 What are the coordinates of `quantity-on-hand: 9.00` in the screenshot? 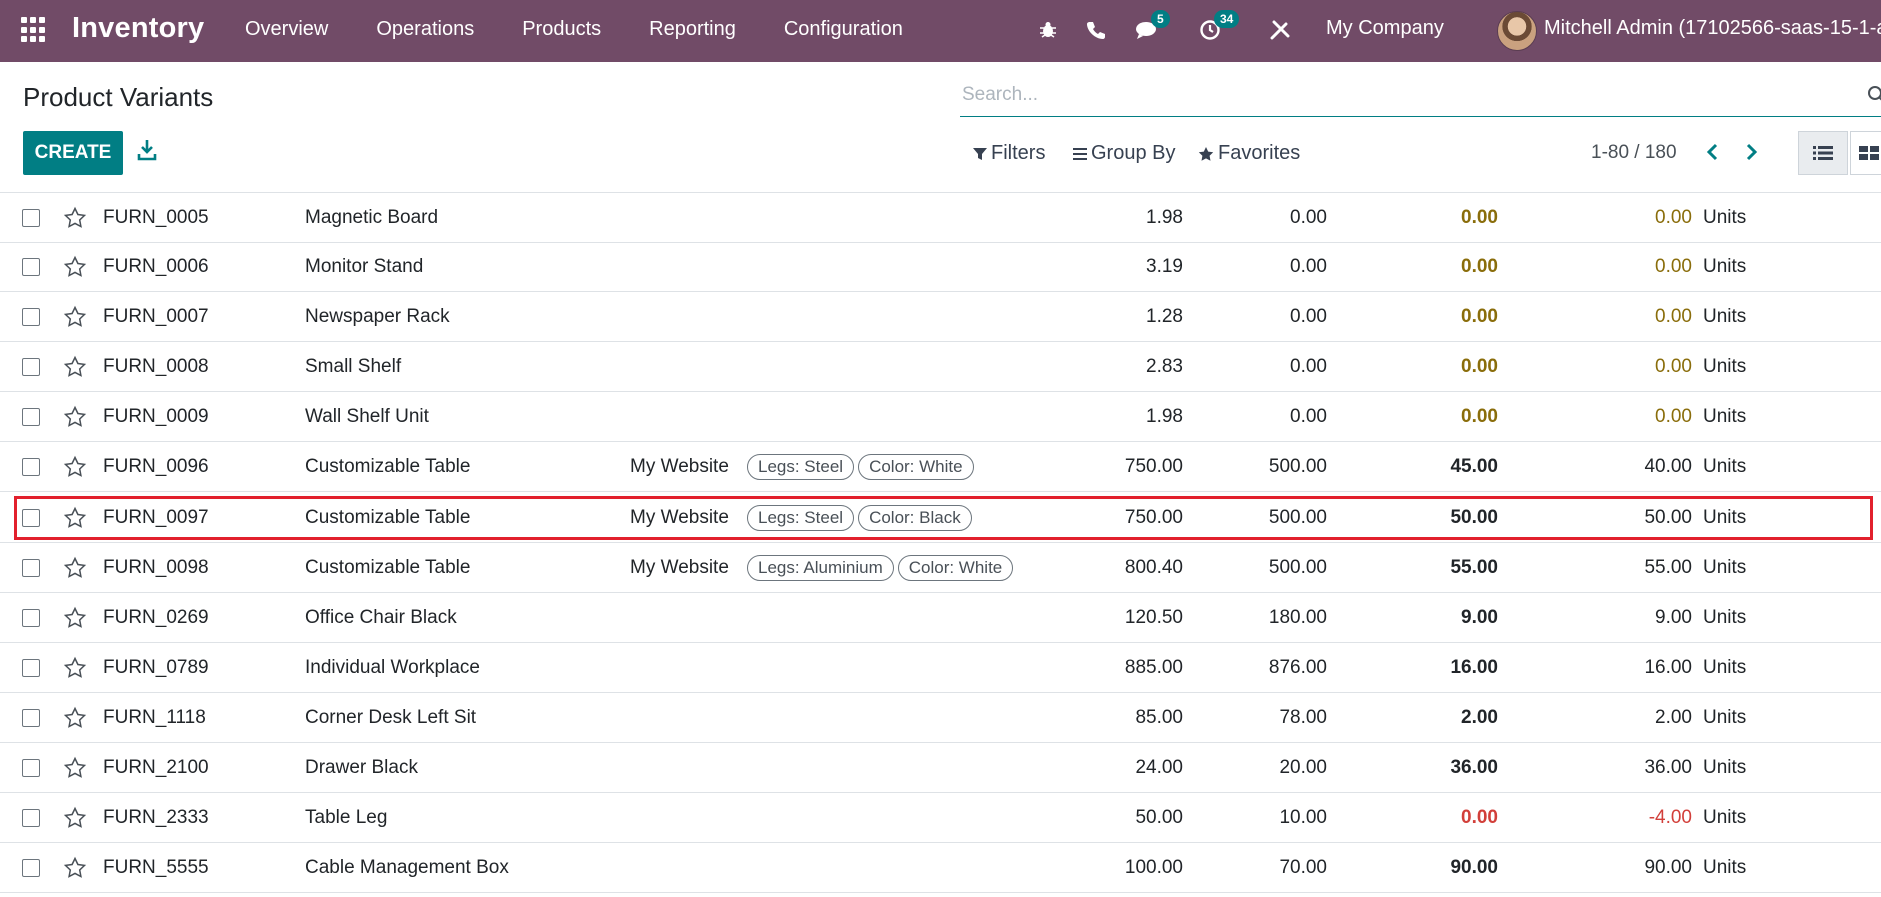 It's located at (1479, 617).